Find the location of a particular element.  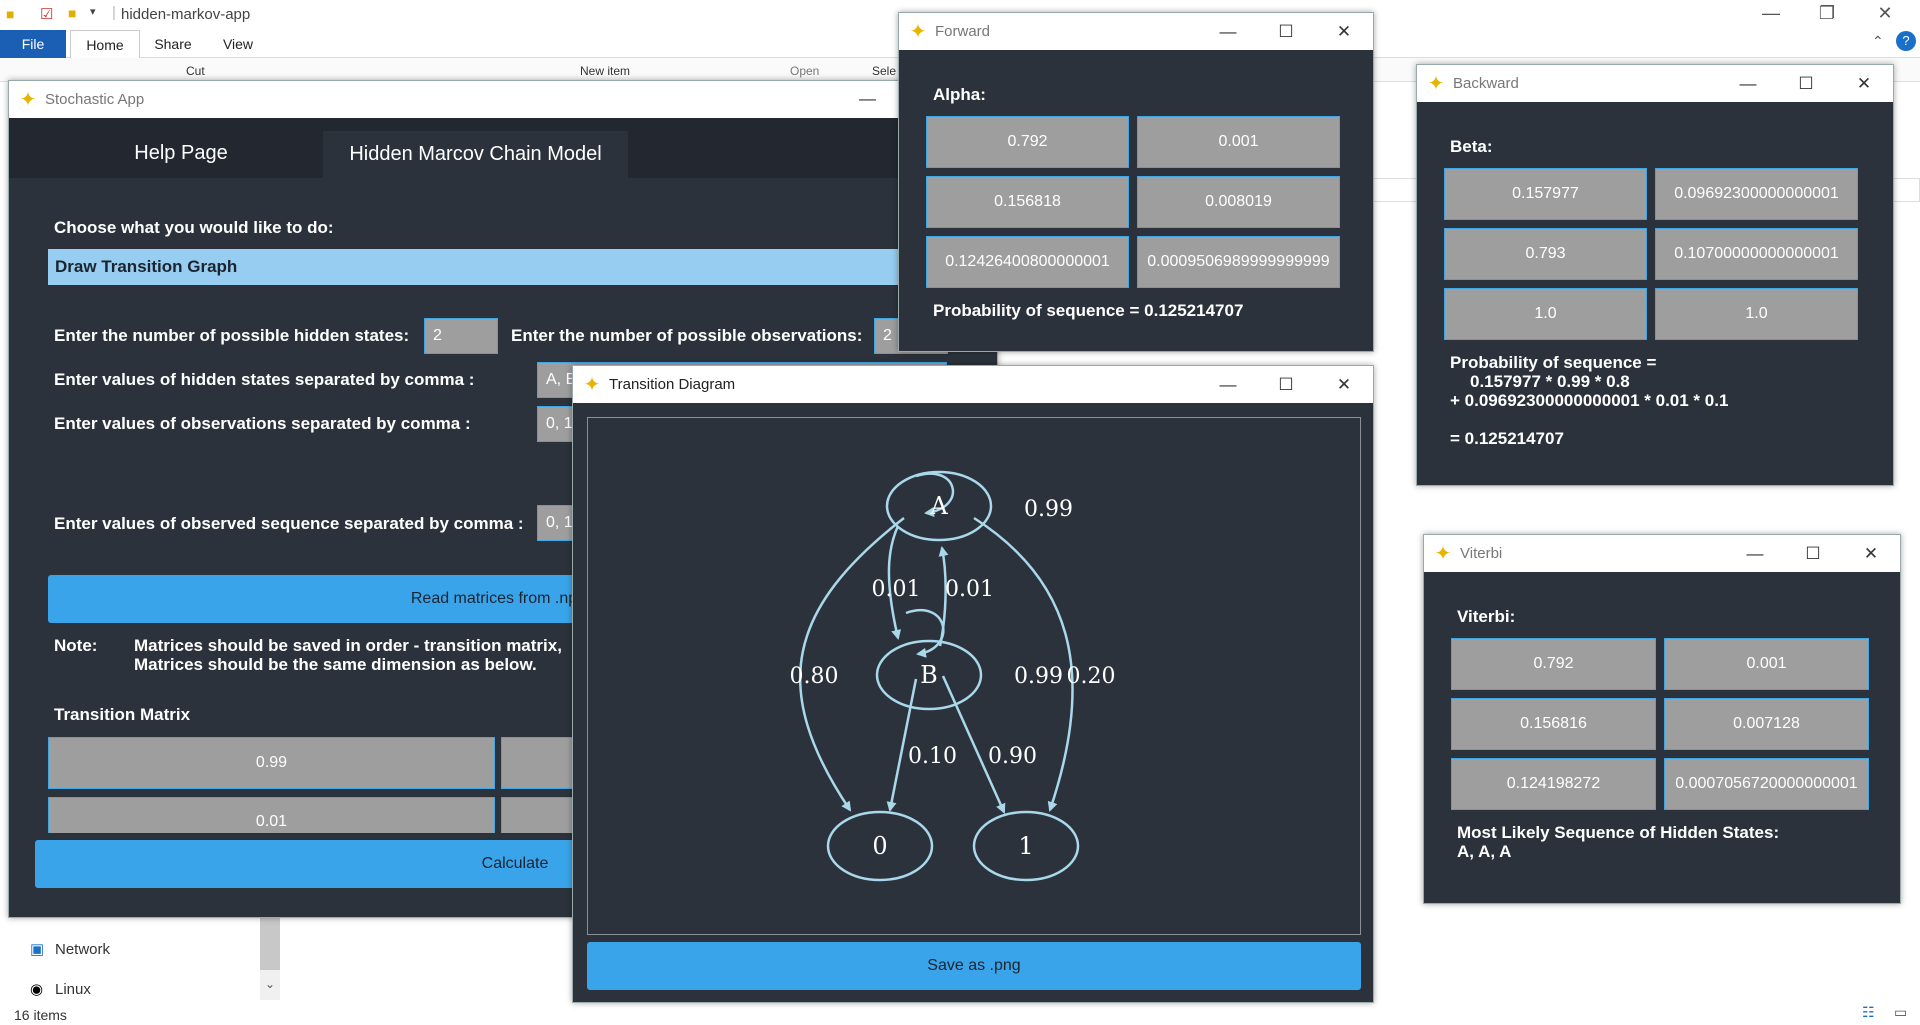

tab-hidden-markov: Hidden Marcov Chain Model is located at coordinates (475, 154).